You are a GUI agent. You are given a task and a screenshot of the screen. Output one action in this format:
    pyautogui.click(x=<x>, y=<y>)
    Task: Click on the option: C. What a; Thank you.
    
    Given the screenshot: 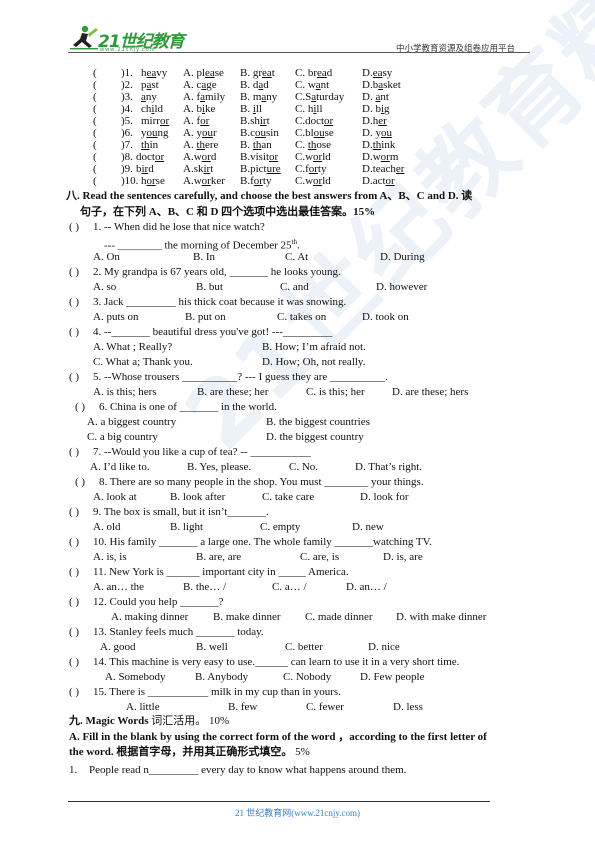 What is the action you would take?
    pyautogui.click(x=143, y=362)
    